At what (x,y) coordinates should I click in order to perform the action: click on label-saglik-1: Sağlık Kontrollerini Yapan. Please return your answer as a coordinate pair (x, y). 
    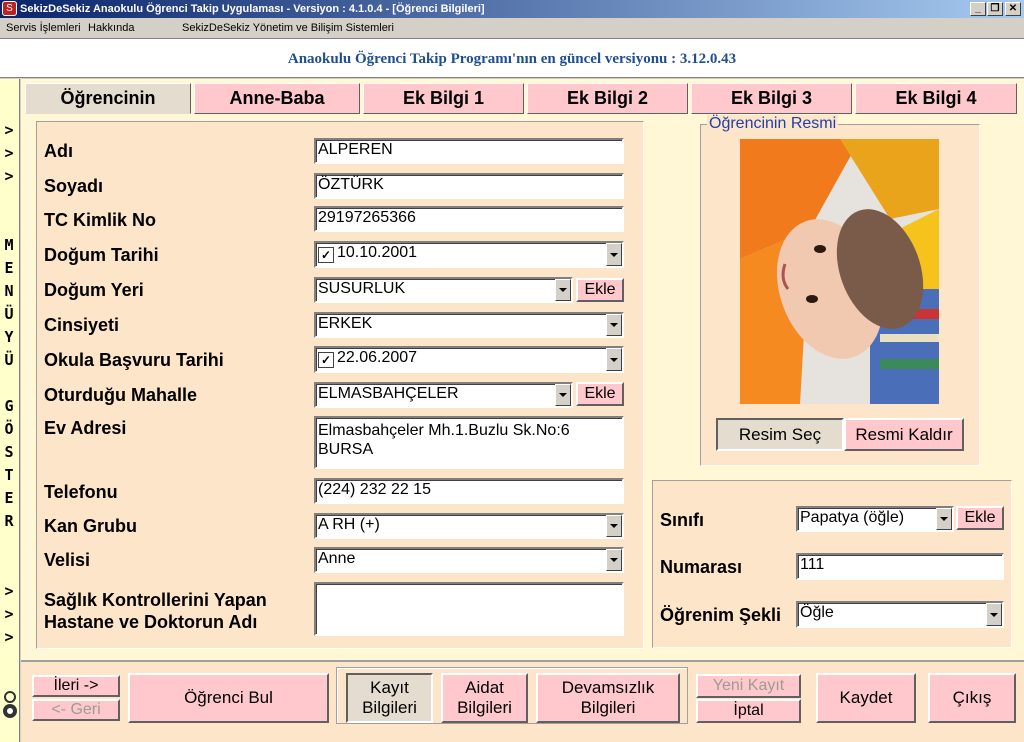
    Looking at the image, I should click on (155, 600).